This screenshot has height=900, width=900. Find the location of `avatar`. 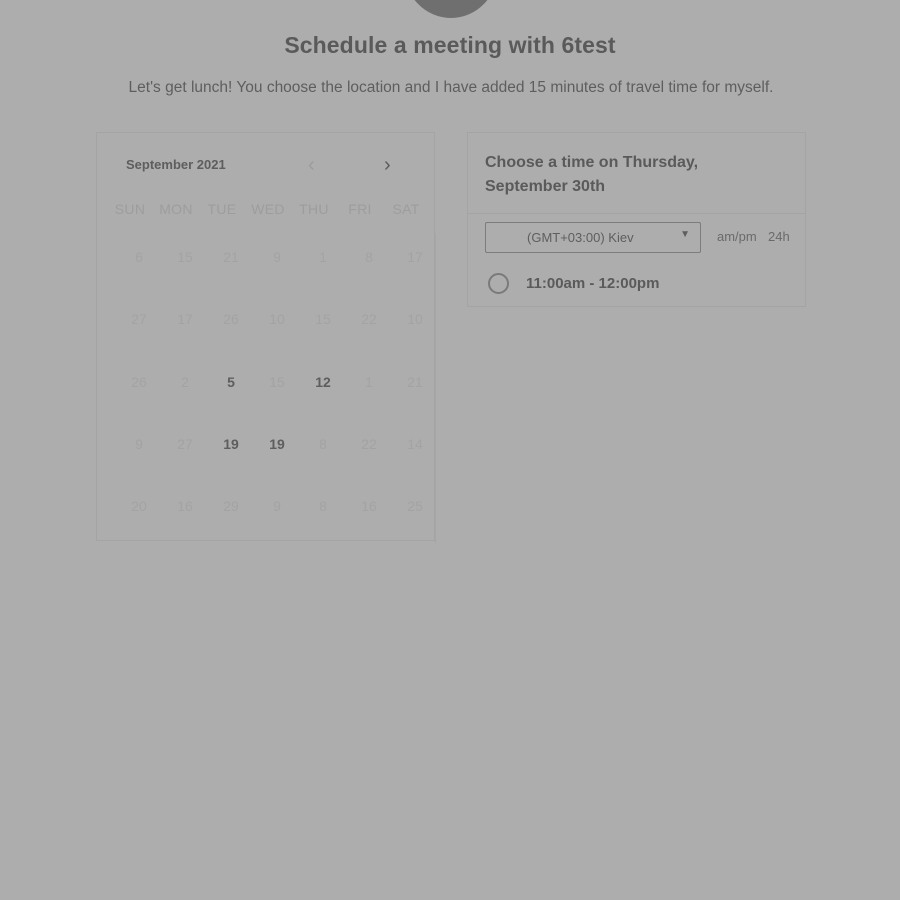

avatar is located at coordinates (451, 9).